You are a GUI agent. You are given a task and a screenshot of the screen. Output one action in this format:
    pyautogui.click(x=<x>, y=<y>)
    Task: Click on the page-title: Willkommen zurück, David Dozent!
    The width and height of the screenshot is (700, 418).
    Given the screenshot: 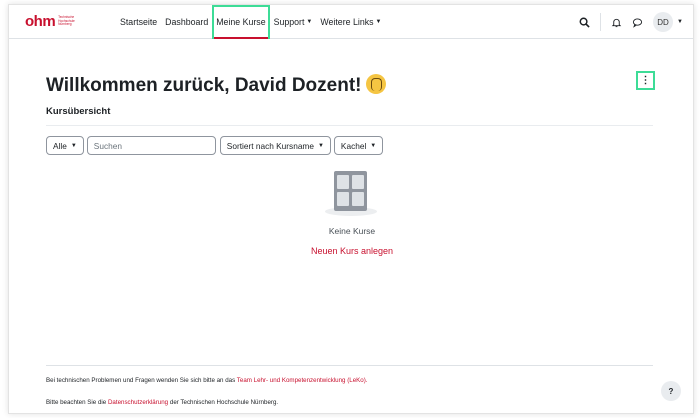 What is the action you would take?
    pyautogui.click(x=216, y=85)
    